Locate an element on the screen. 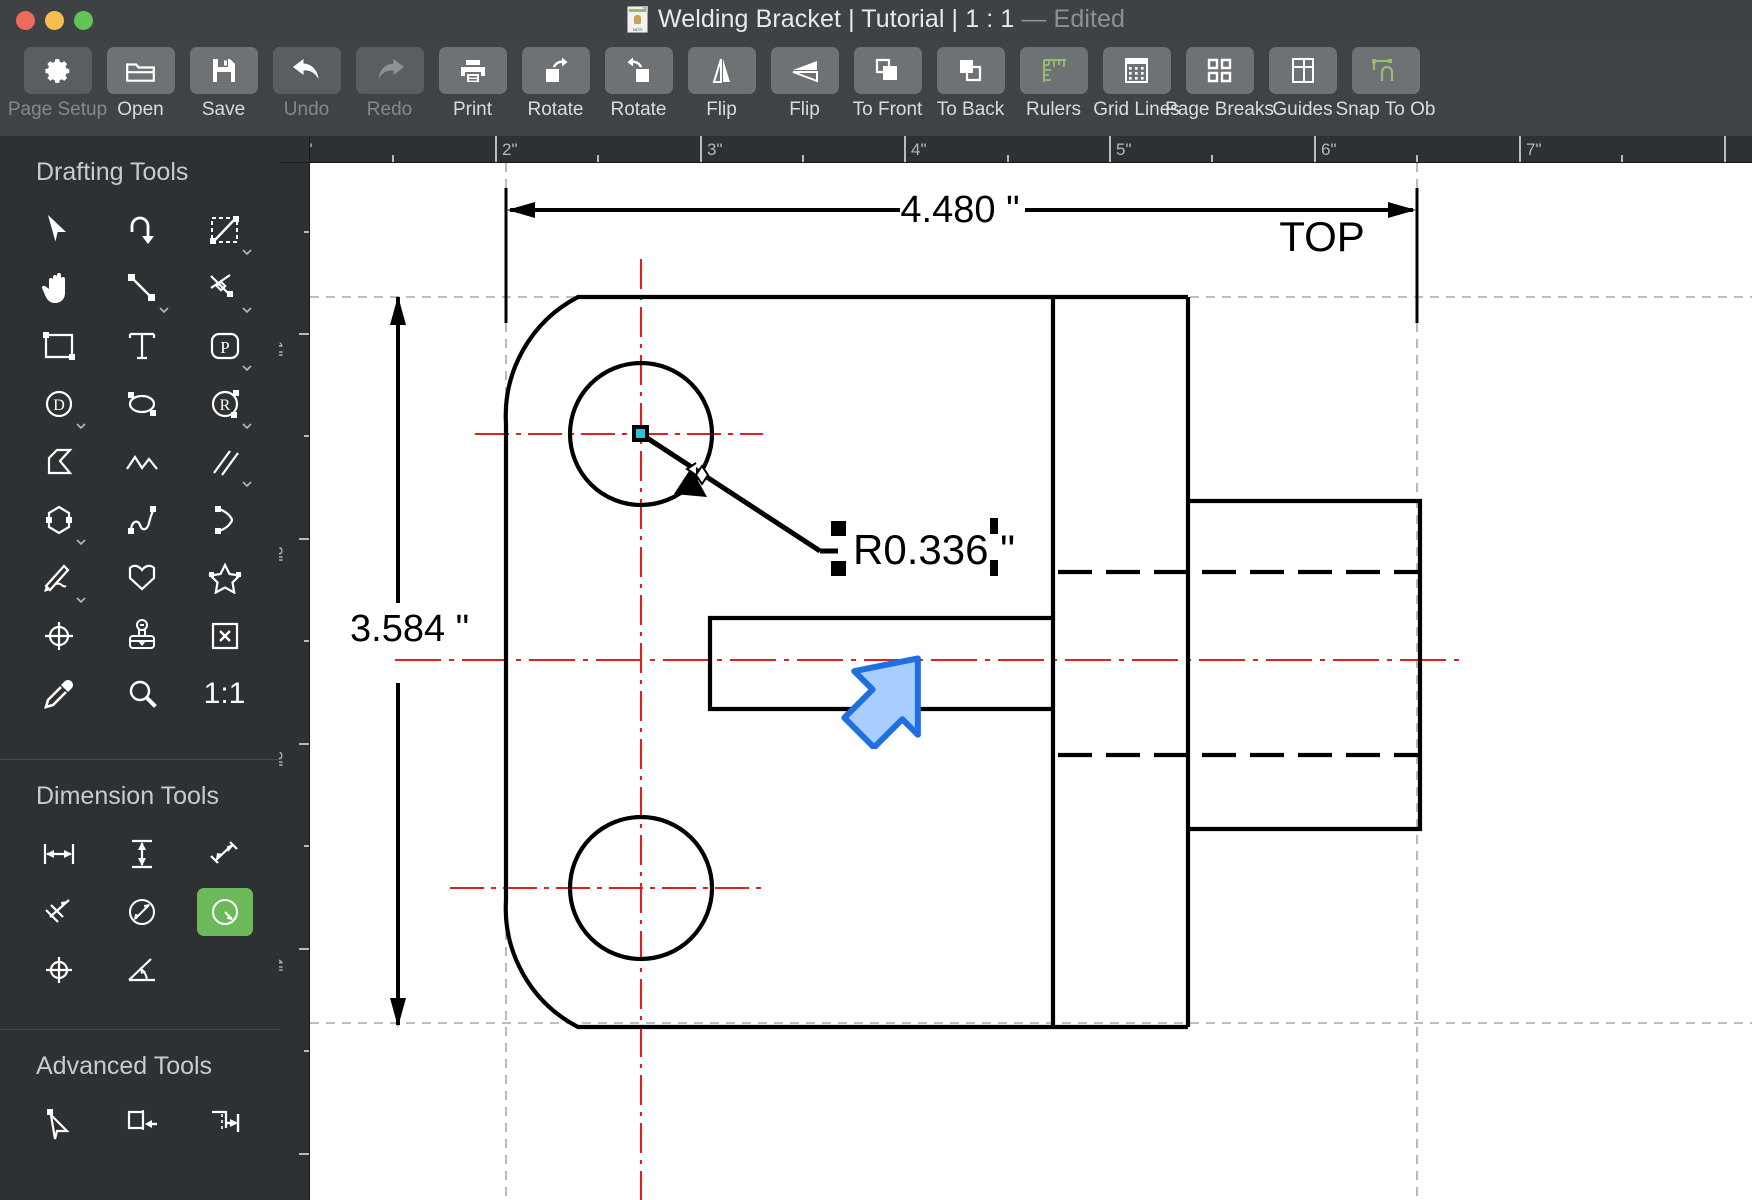 Image resolution: width=1752 pixels, height=1200 pixels. tool-star-shape is located at coordinates (224, 578).